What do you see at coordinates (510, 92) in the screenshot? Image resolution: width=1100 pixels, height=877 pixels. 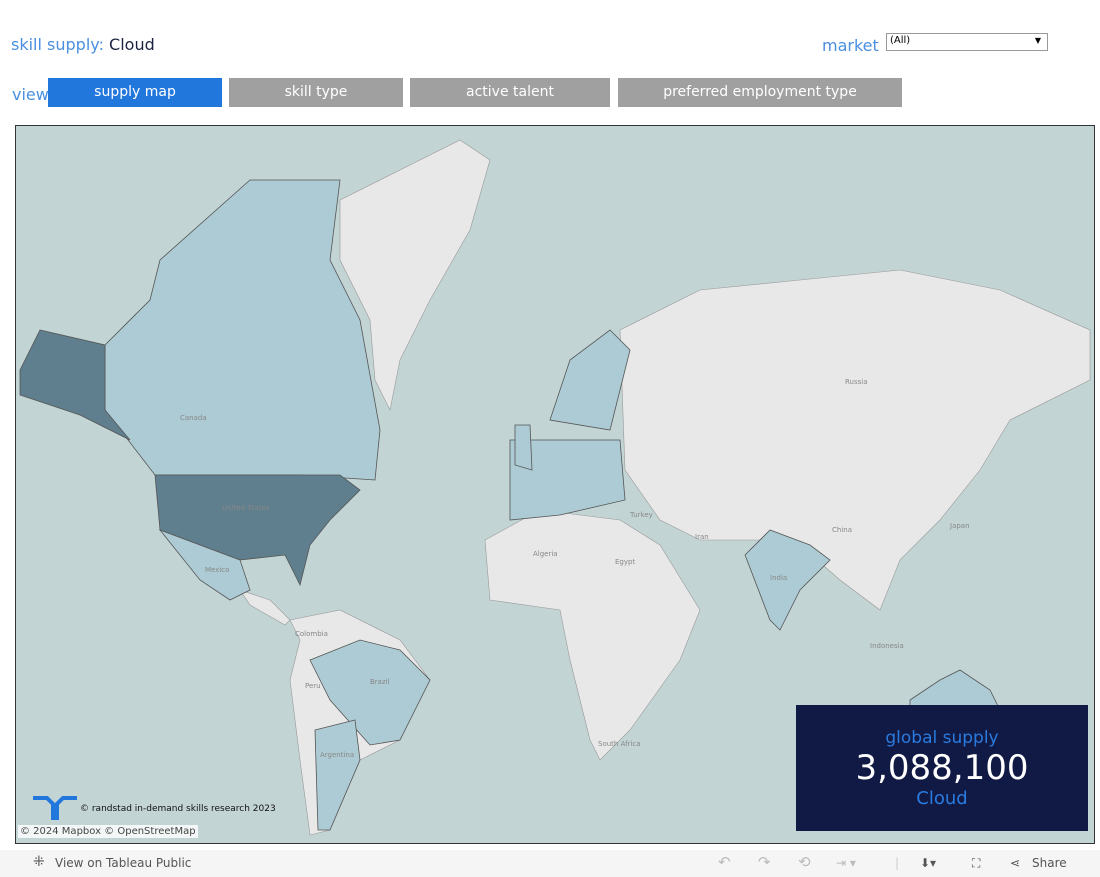 I see `tab-active-talent: active talent` at bounding box center [510, 92].